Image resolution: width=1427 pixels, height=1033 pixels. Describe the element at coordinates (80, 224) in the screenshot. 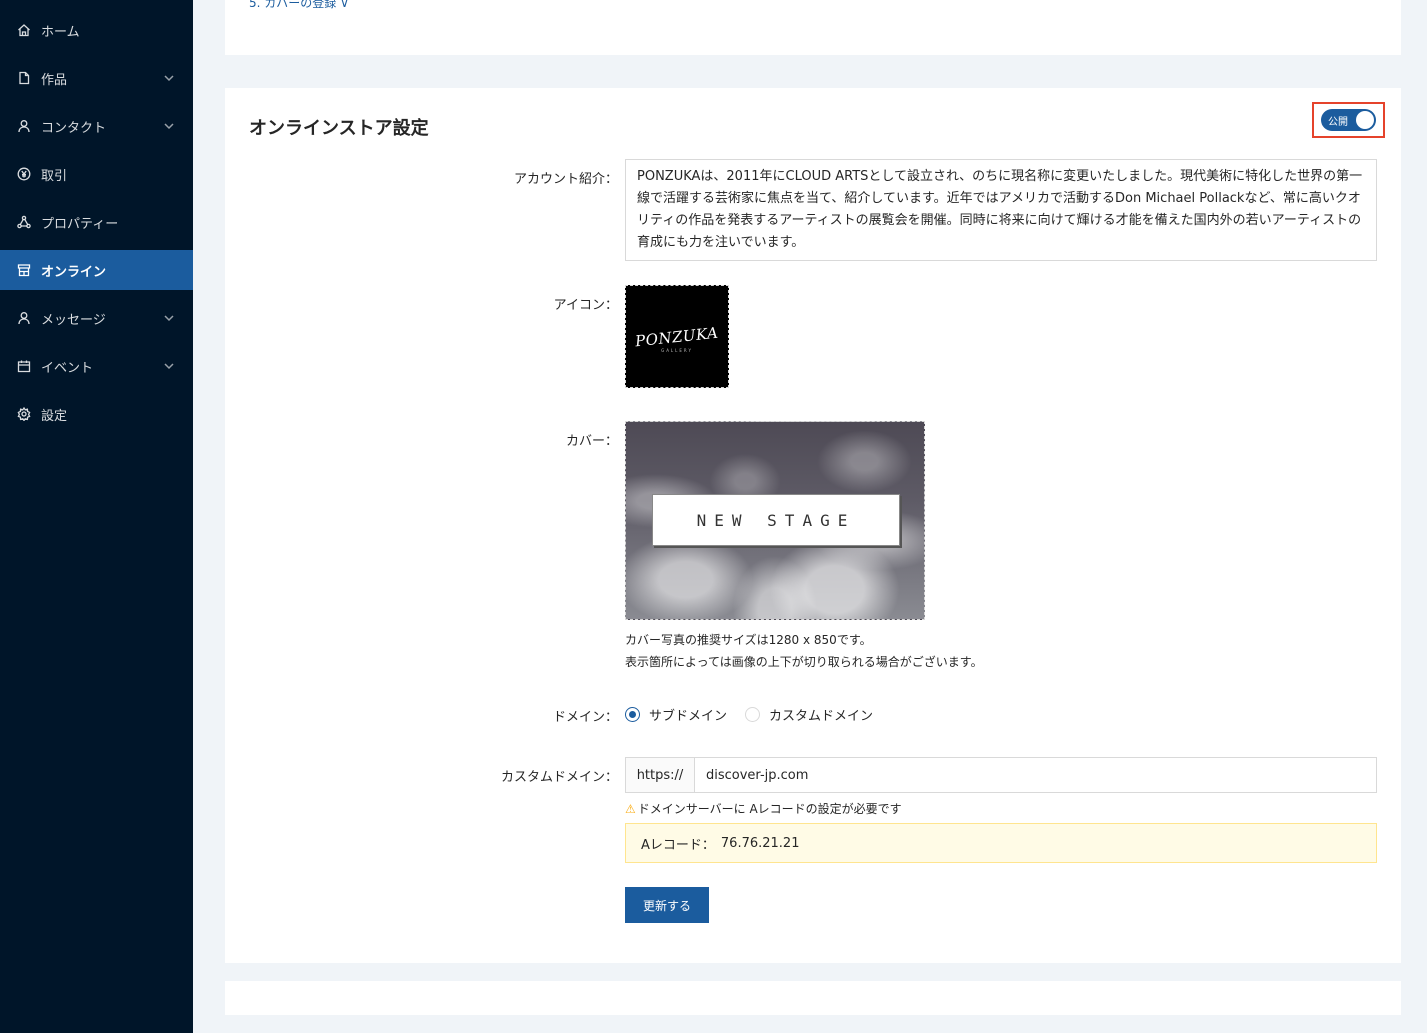

I see `sidebar-item-label: プロパティー` at that location.